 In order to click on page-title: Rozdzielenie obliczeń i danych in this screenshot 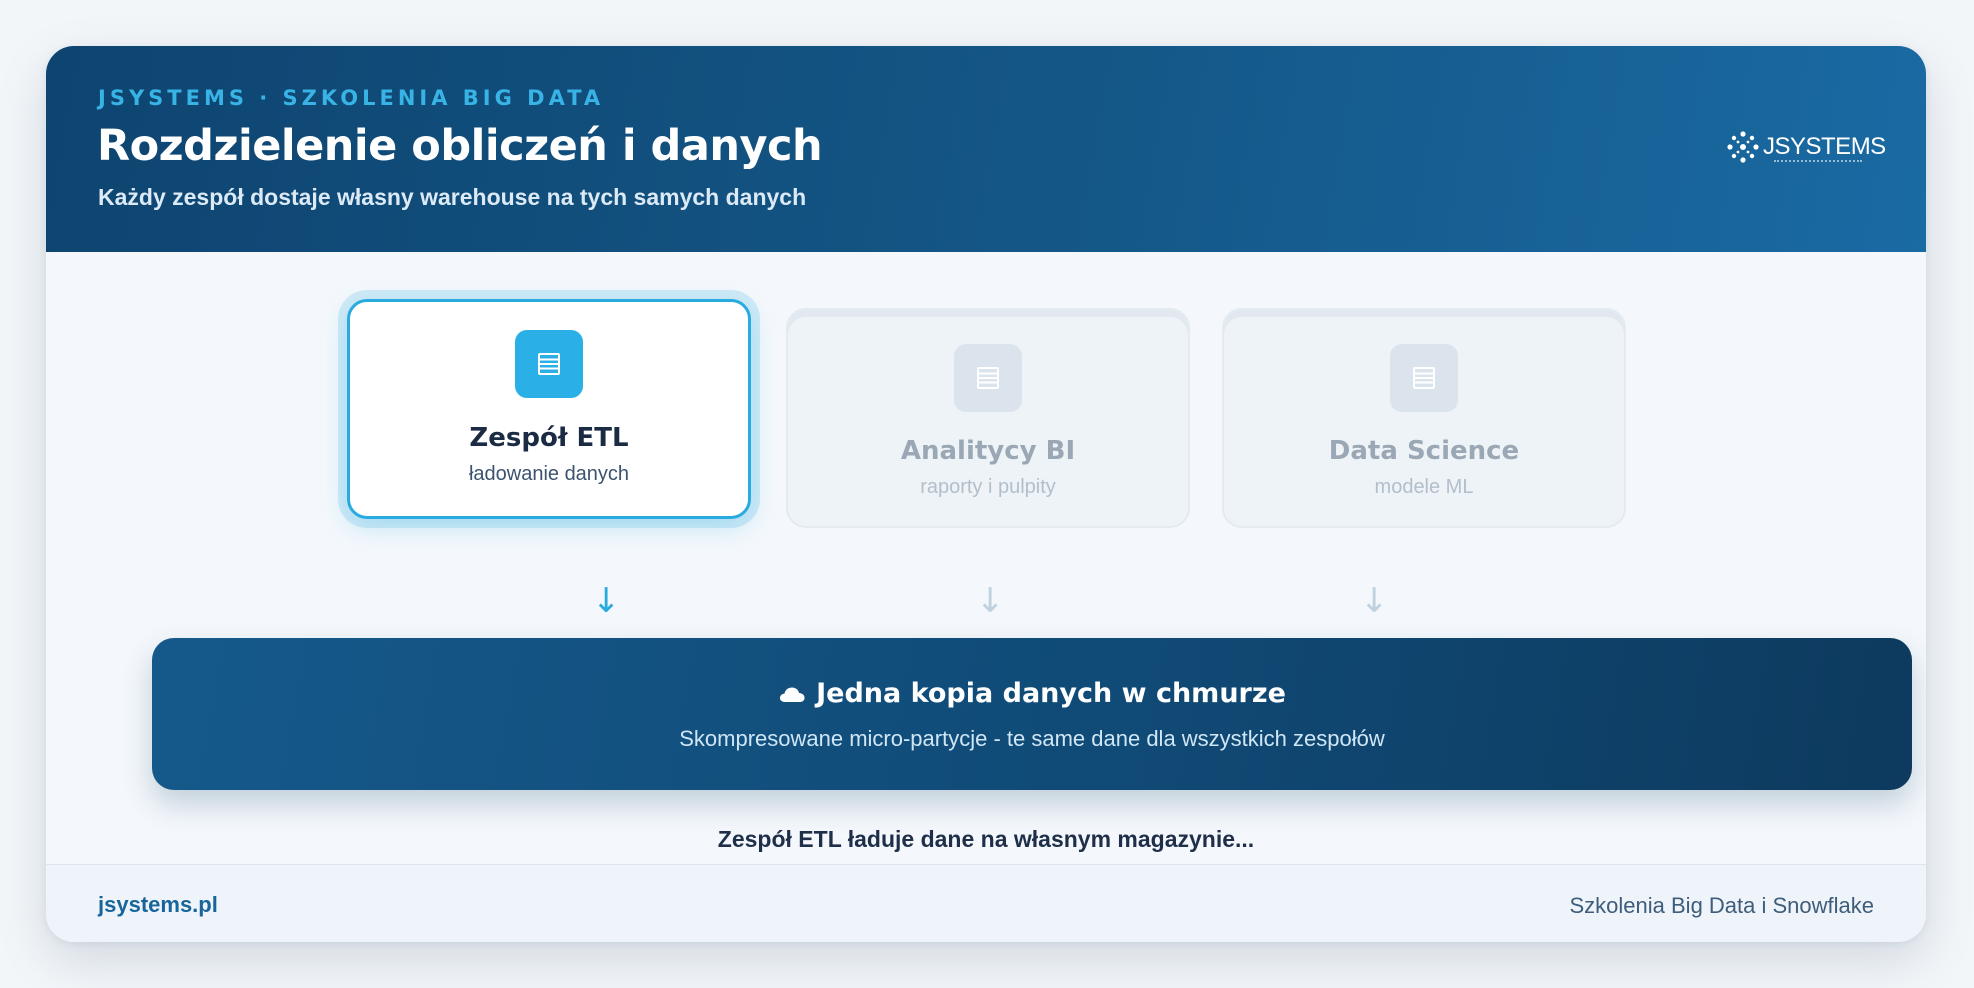, I will do `click(460, 146)`.